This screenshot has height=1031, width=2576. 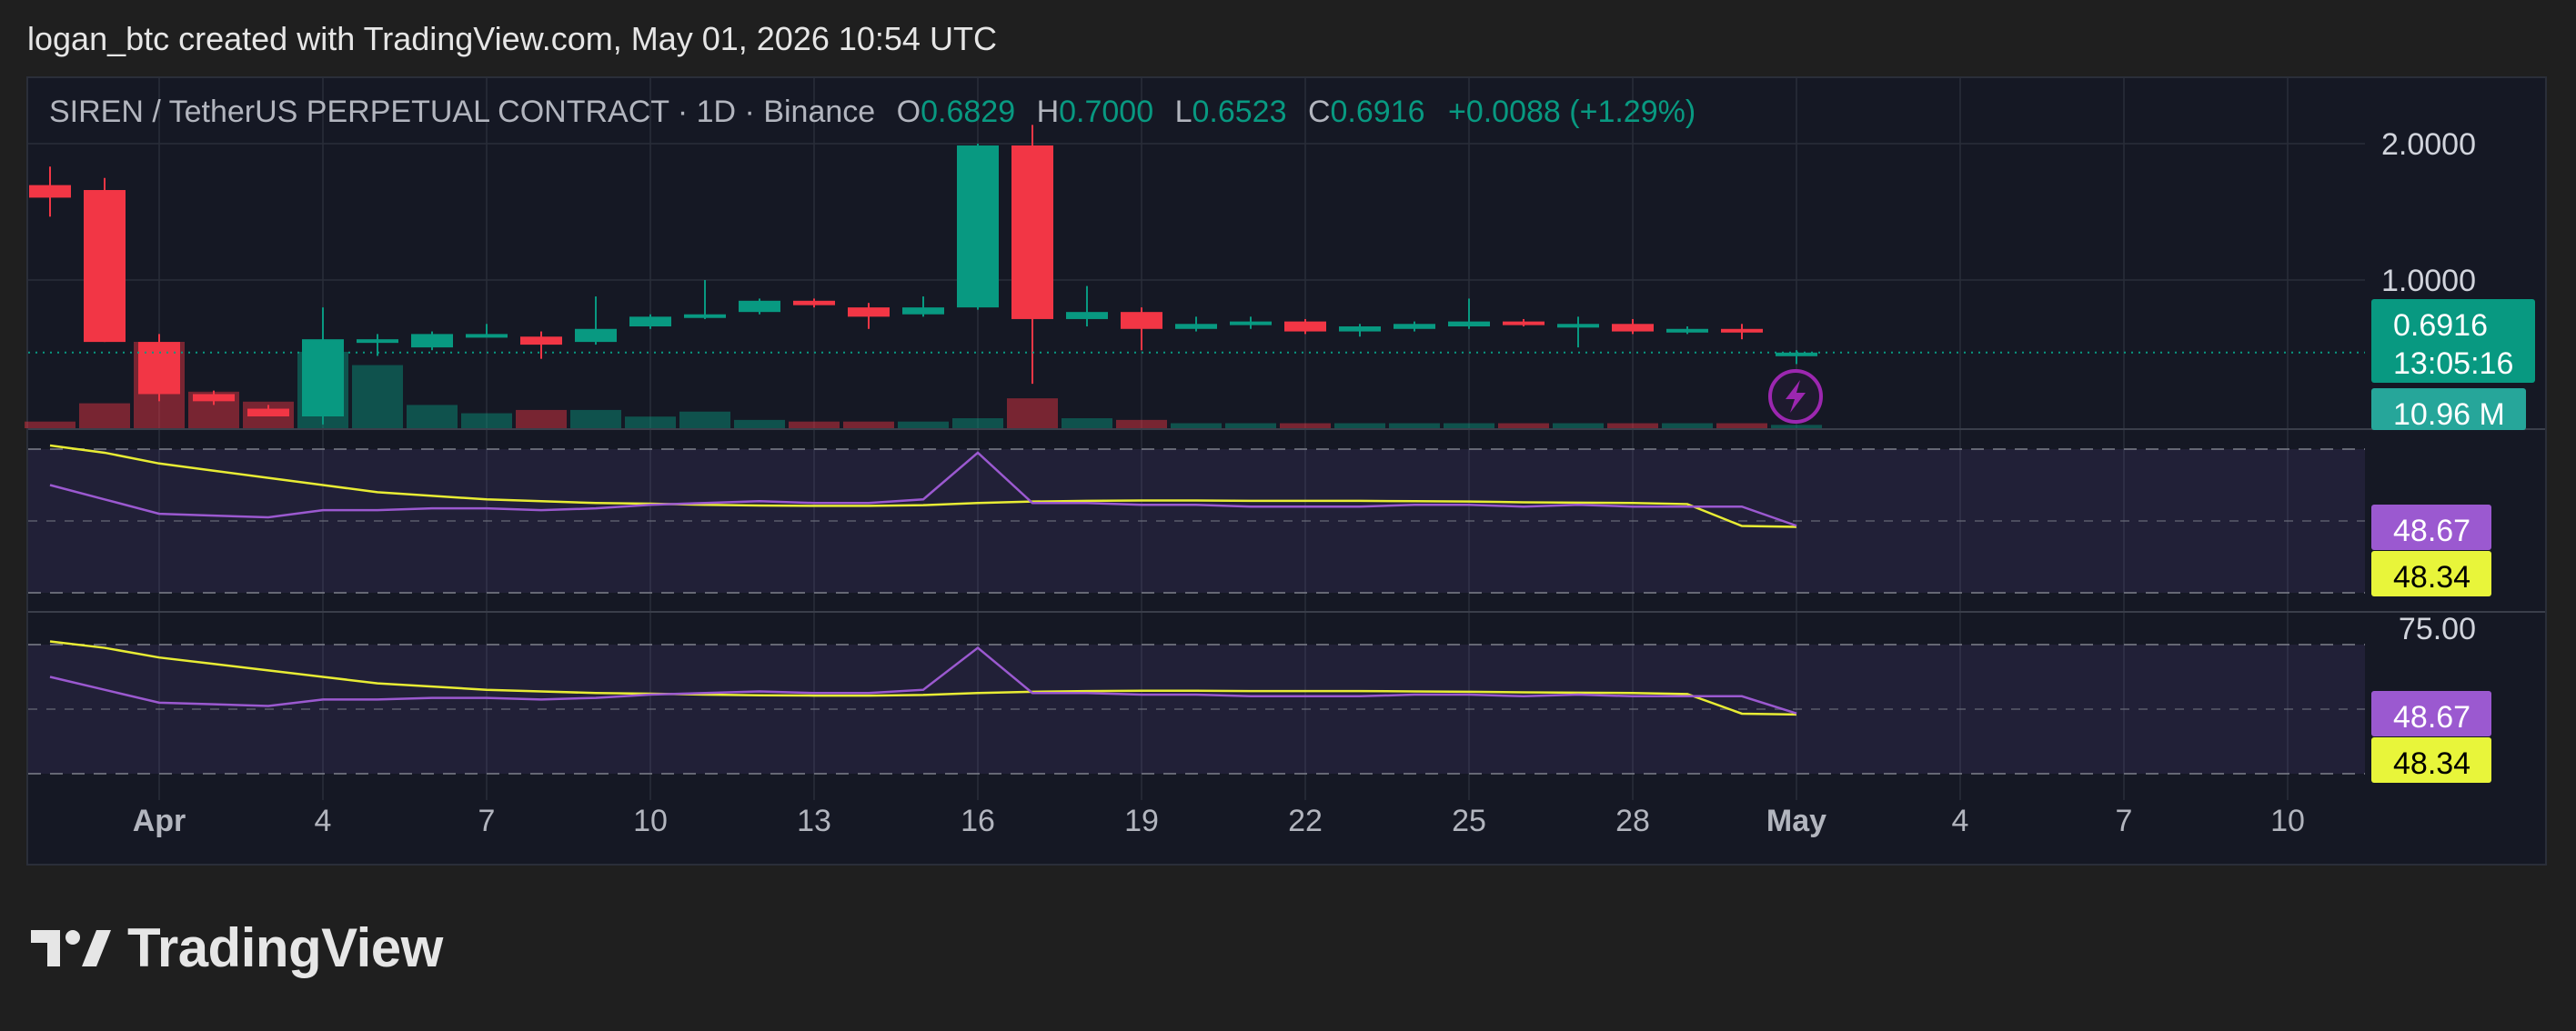 I want to click on price-axis-label: 1.0000, so click(x=2428, y=281).